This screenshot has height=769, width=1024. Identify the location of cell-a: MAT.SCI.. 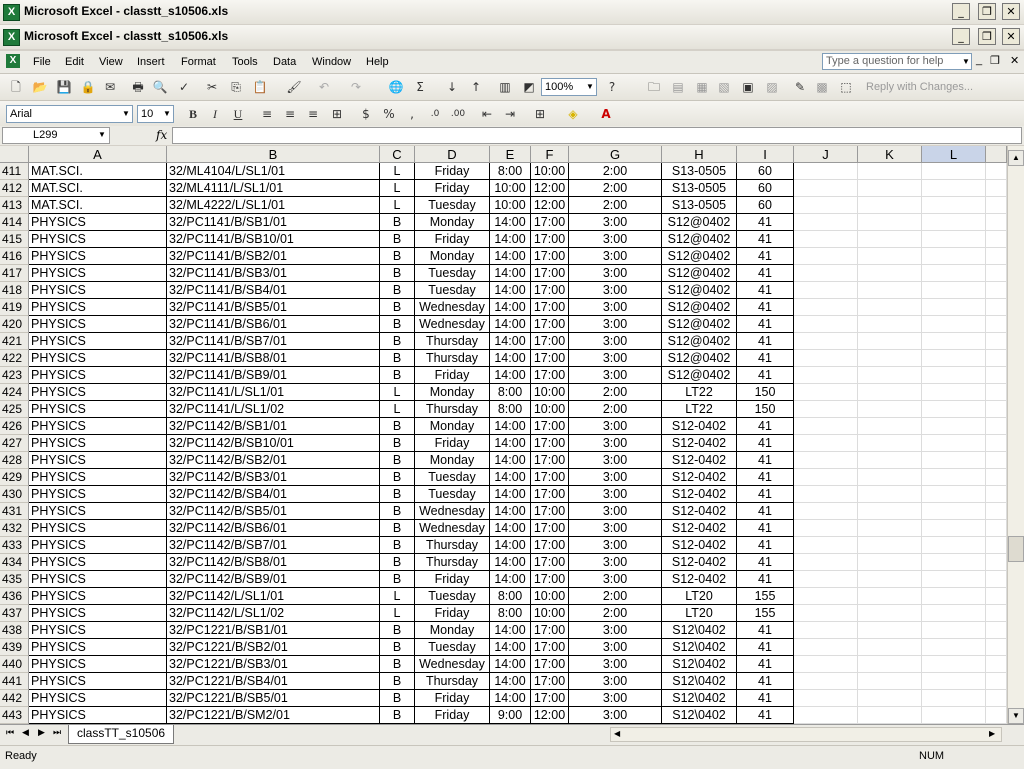
(98, 205).